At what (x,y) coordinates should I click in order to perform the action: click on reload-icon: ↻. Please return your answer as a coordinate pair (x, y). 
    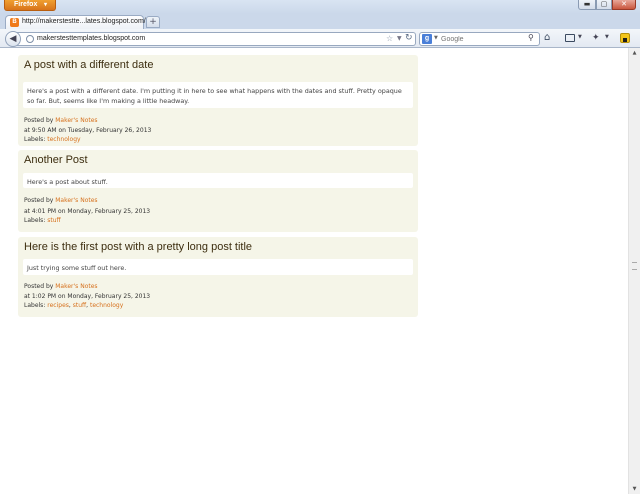
    Looking at the image, I should click on (409, 38).